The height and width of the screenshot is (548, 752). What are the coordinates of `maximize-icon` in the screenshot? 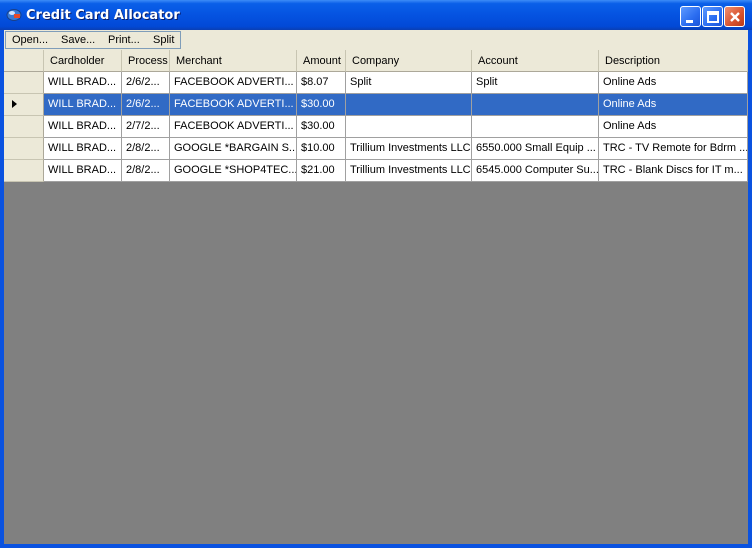 It's located at (713, 17).